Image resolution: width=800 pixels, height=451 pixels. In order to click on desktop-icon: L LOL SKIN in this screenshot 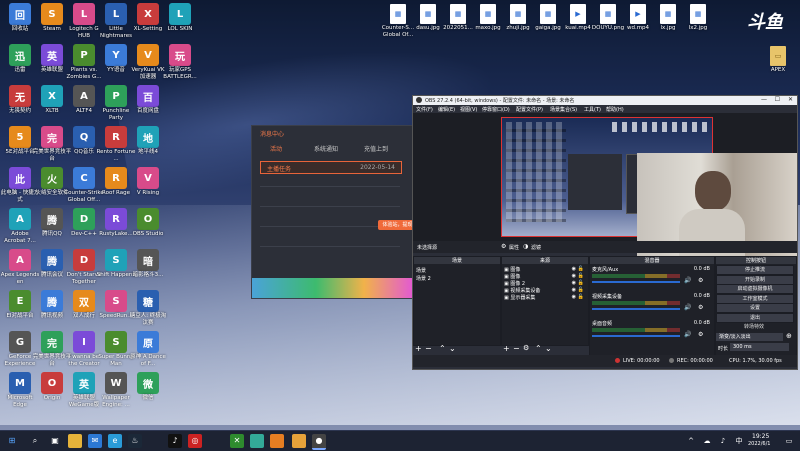, I will do `click(180, 18)`.